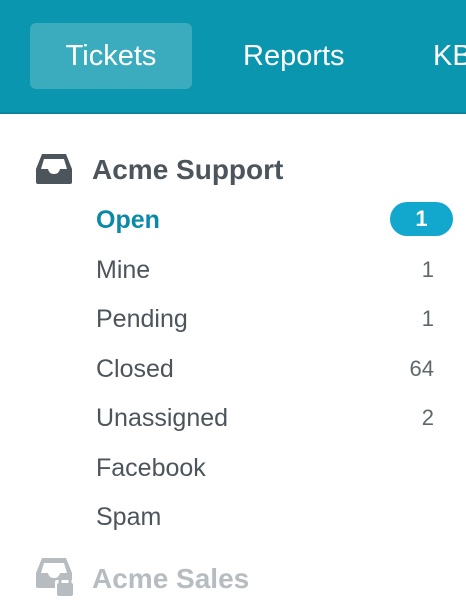  I want to click on tab-kb: KB, so click(449, 56).